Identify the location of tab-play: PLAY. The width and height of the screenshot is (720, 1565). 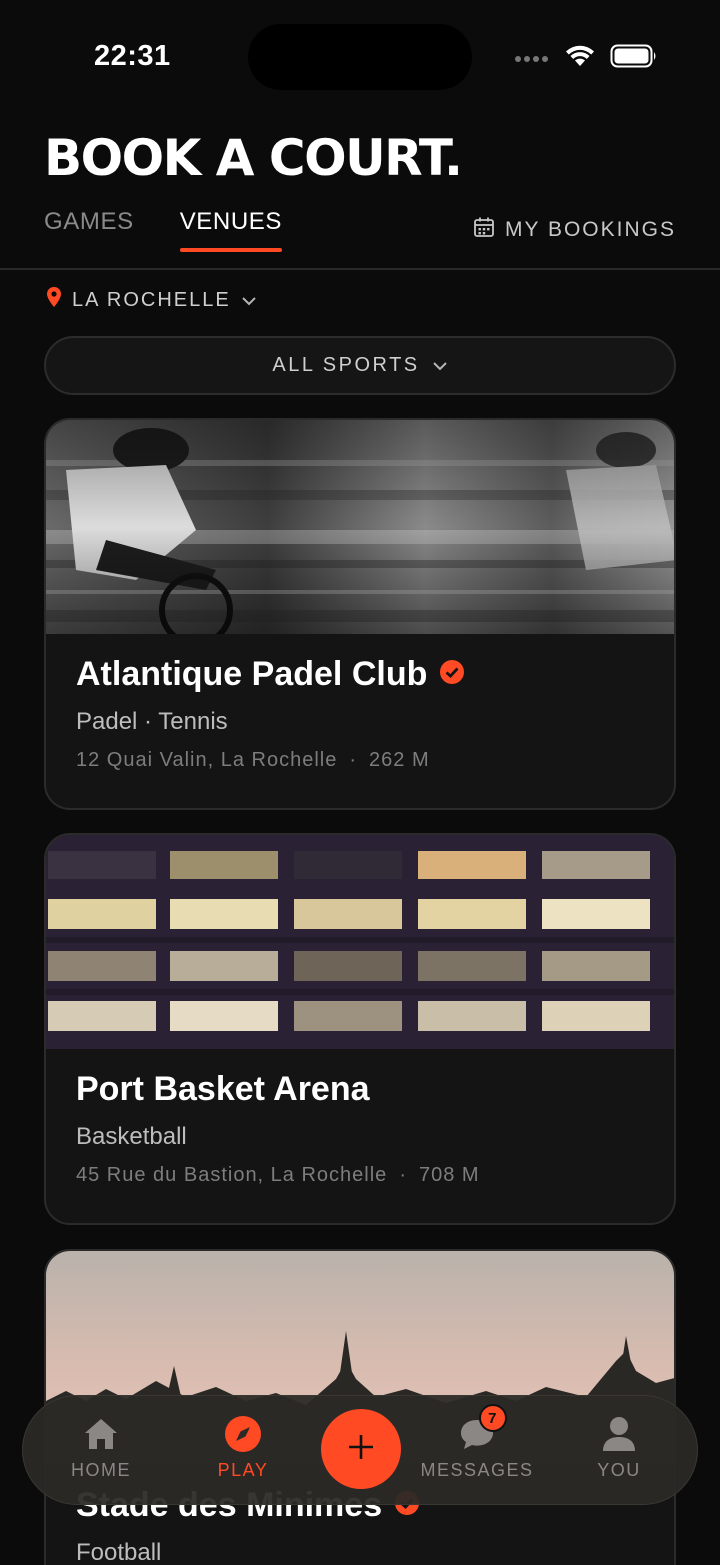
(243, 1447).